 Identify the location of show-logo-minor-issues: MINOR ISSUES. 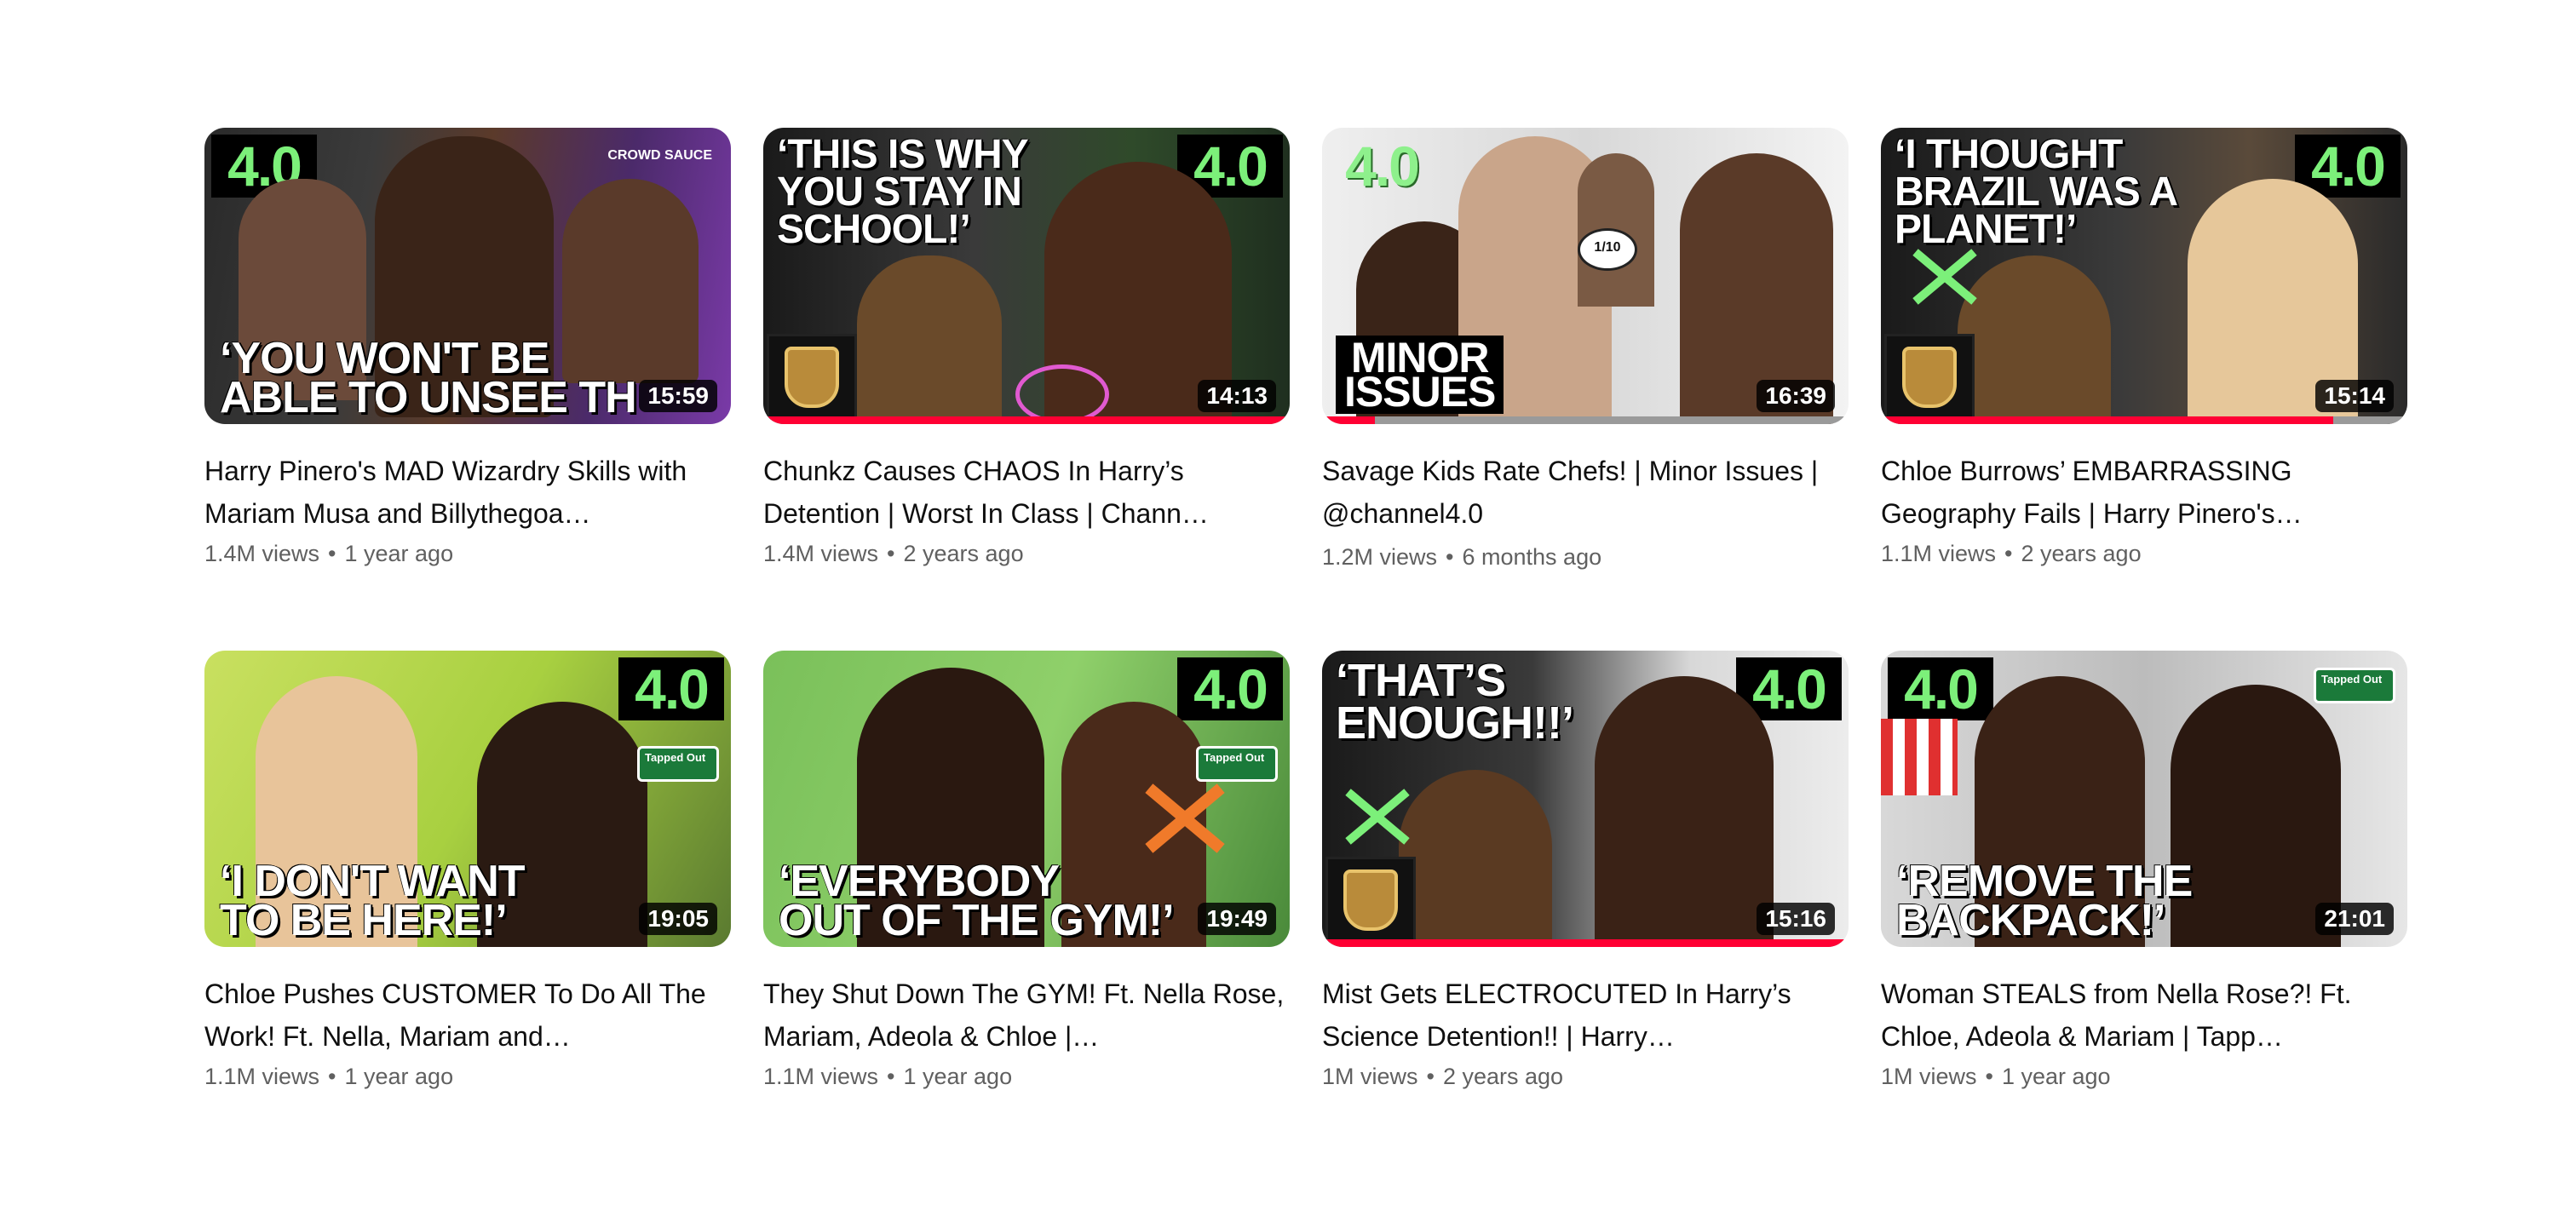
(1420, 375).